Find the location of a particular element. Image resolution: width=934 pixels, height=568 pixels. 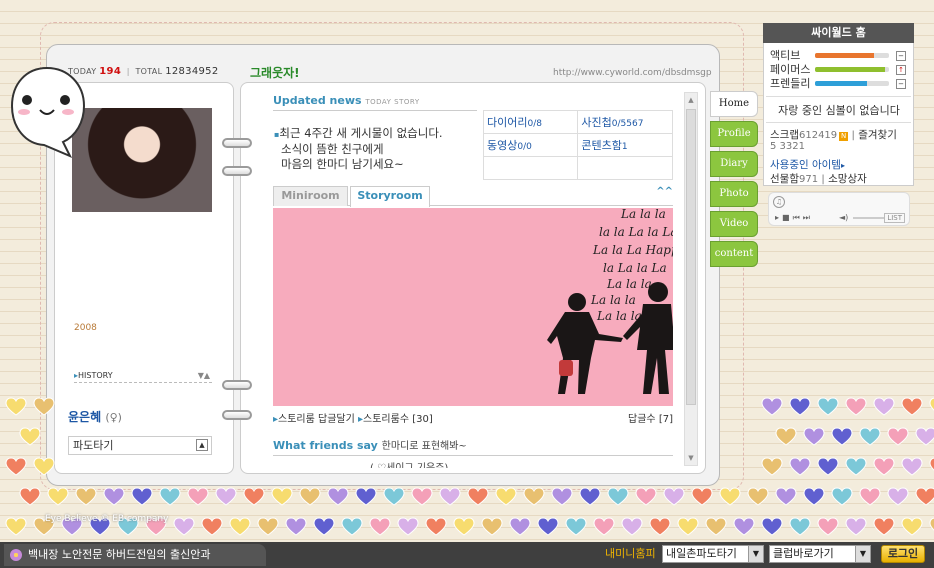

tab-photo: Photo is located at coordinates (734, 194).